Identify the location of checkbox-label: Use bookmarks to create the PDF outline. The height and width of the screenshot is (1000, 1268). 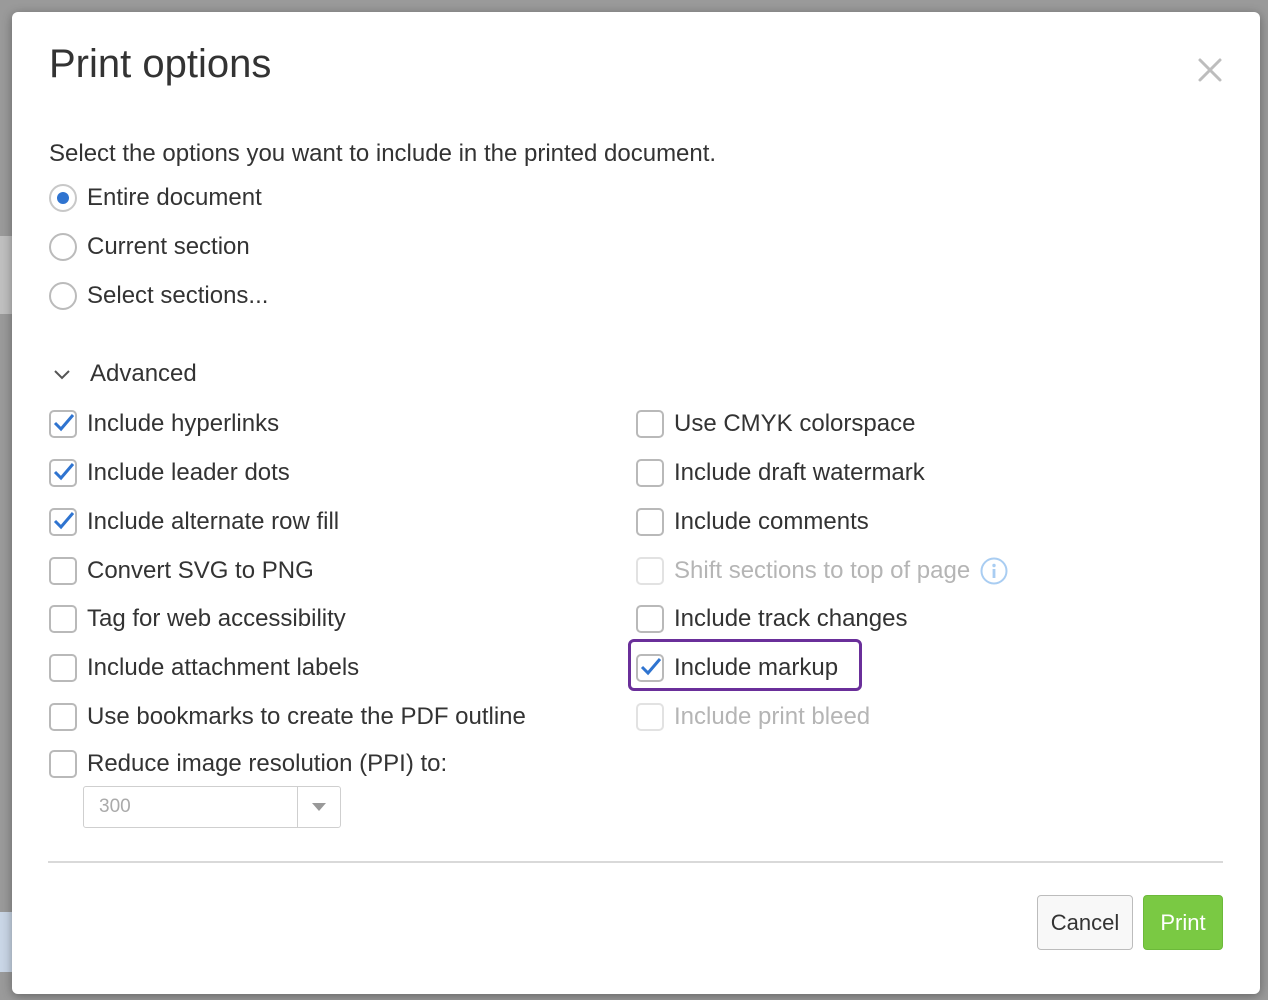
(306, 716).